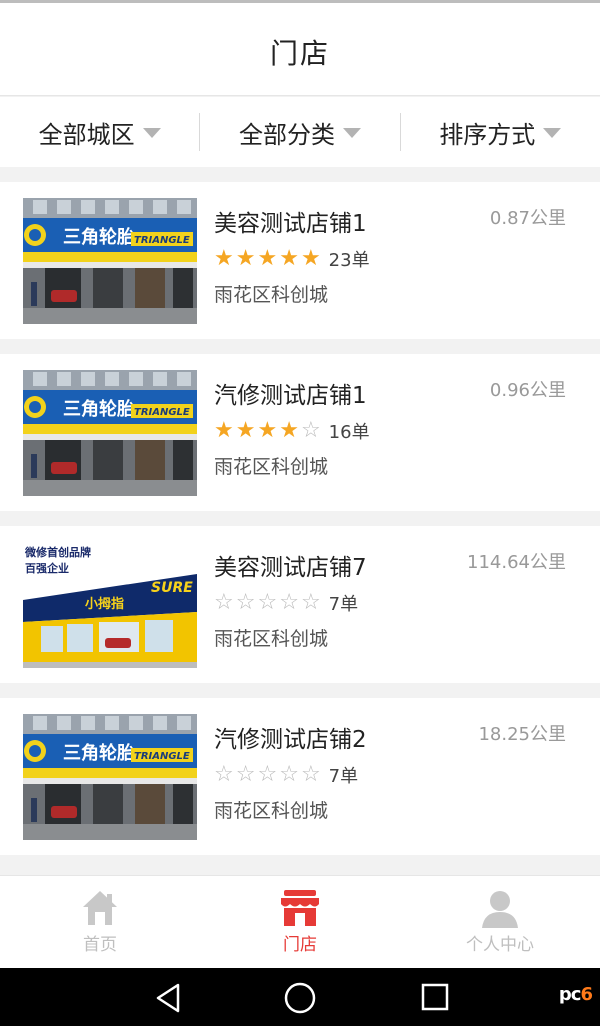 The width and height of the screenshot is (600, 1026). What do you see at coordinates (100, 910) in the screenshot?
I see `home-icon` at bounding box center [100, 910].